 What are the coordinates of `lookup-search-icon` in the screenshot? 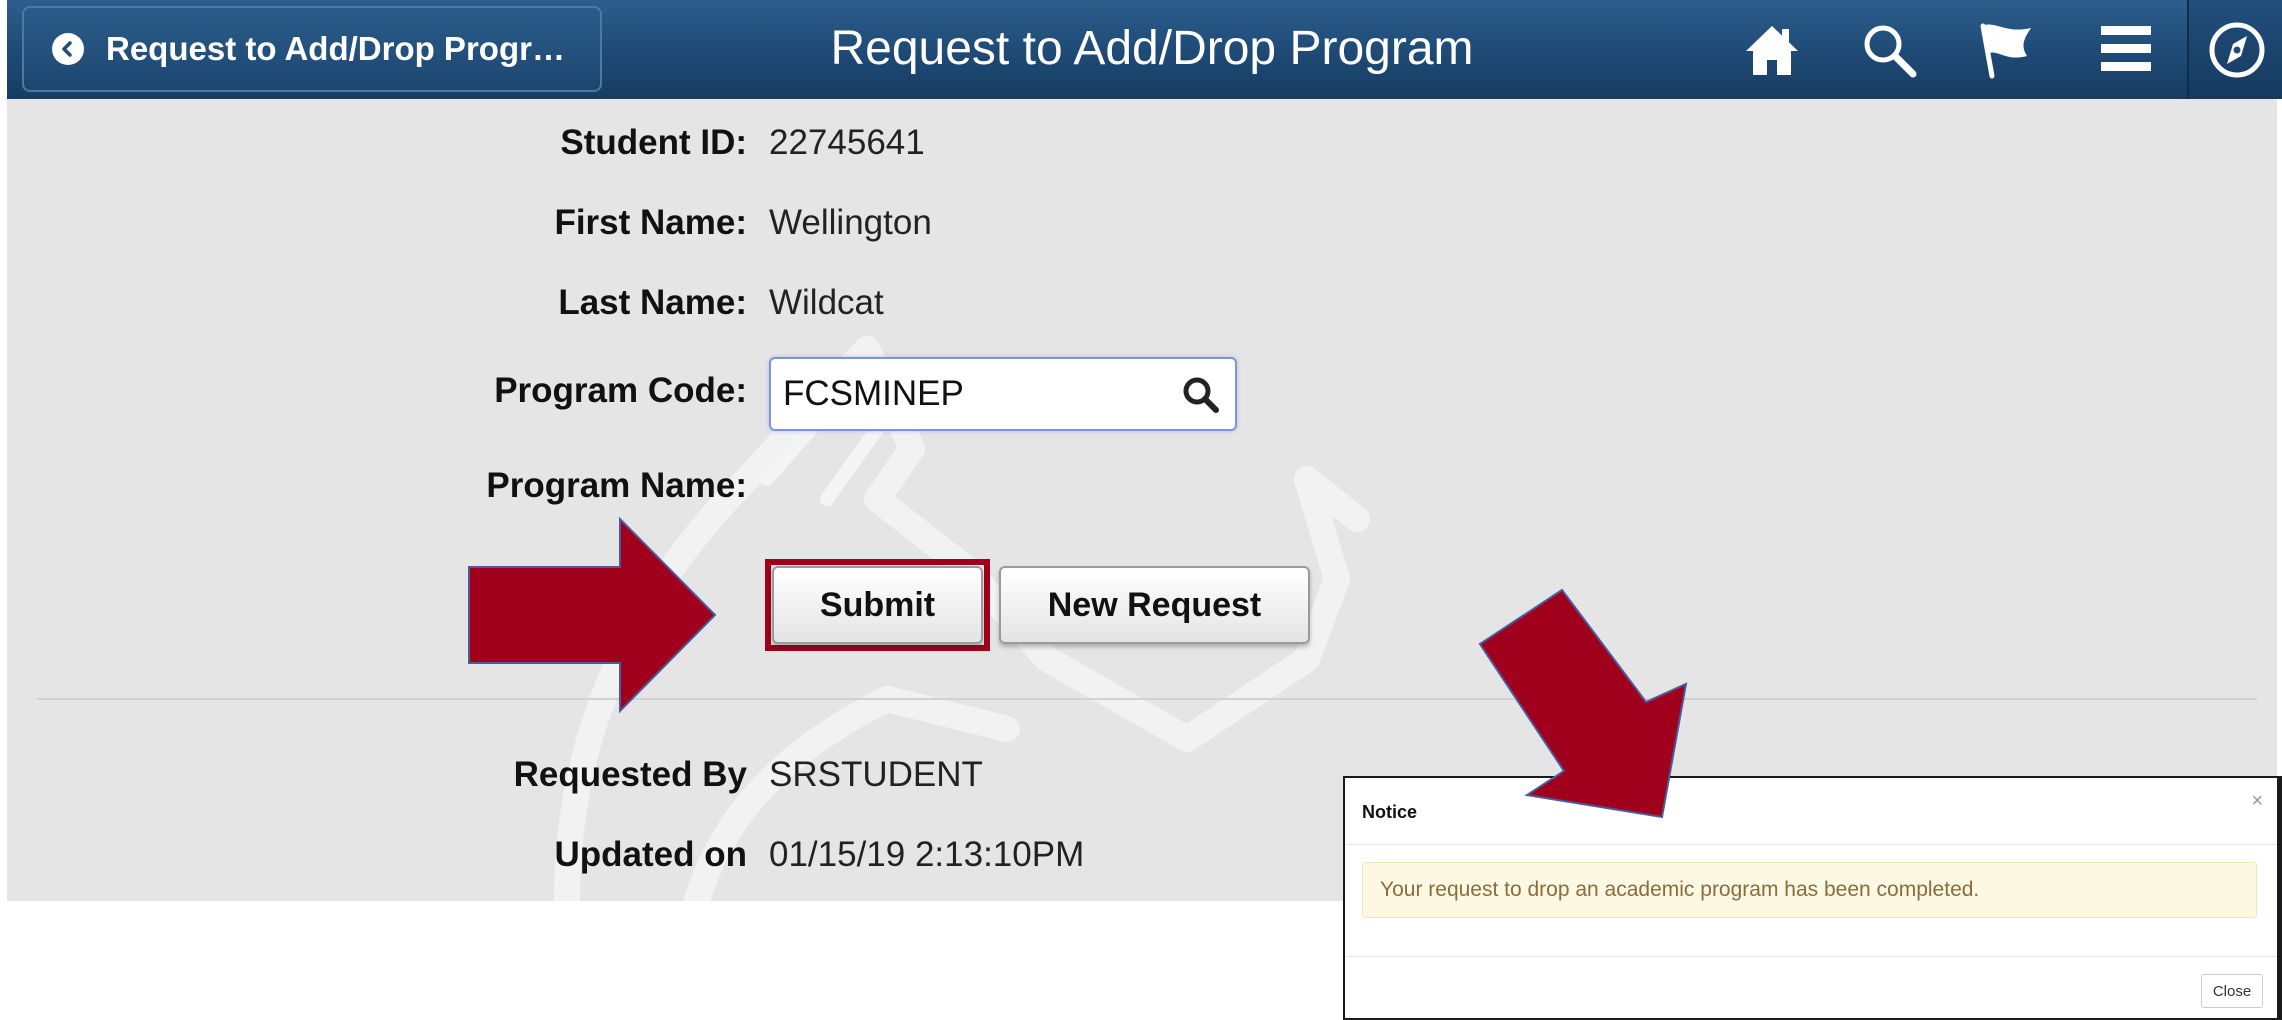 It's located at (1201, 395).